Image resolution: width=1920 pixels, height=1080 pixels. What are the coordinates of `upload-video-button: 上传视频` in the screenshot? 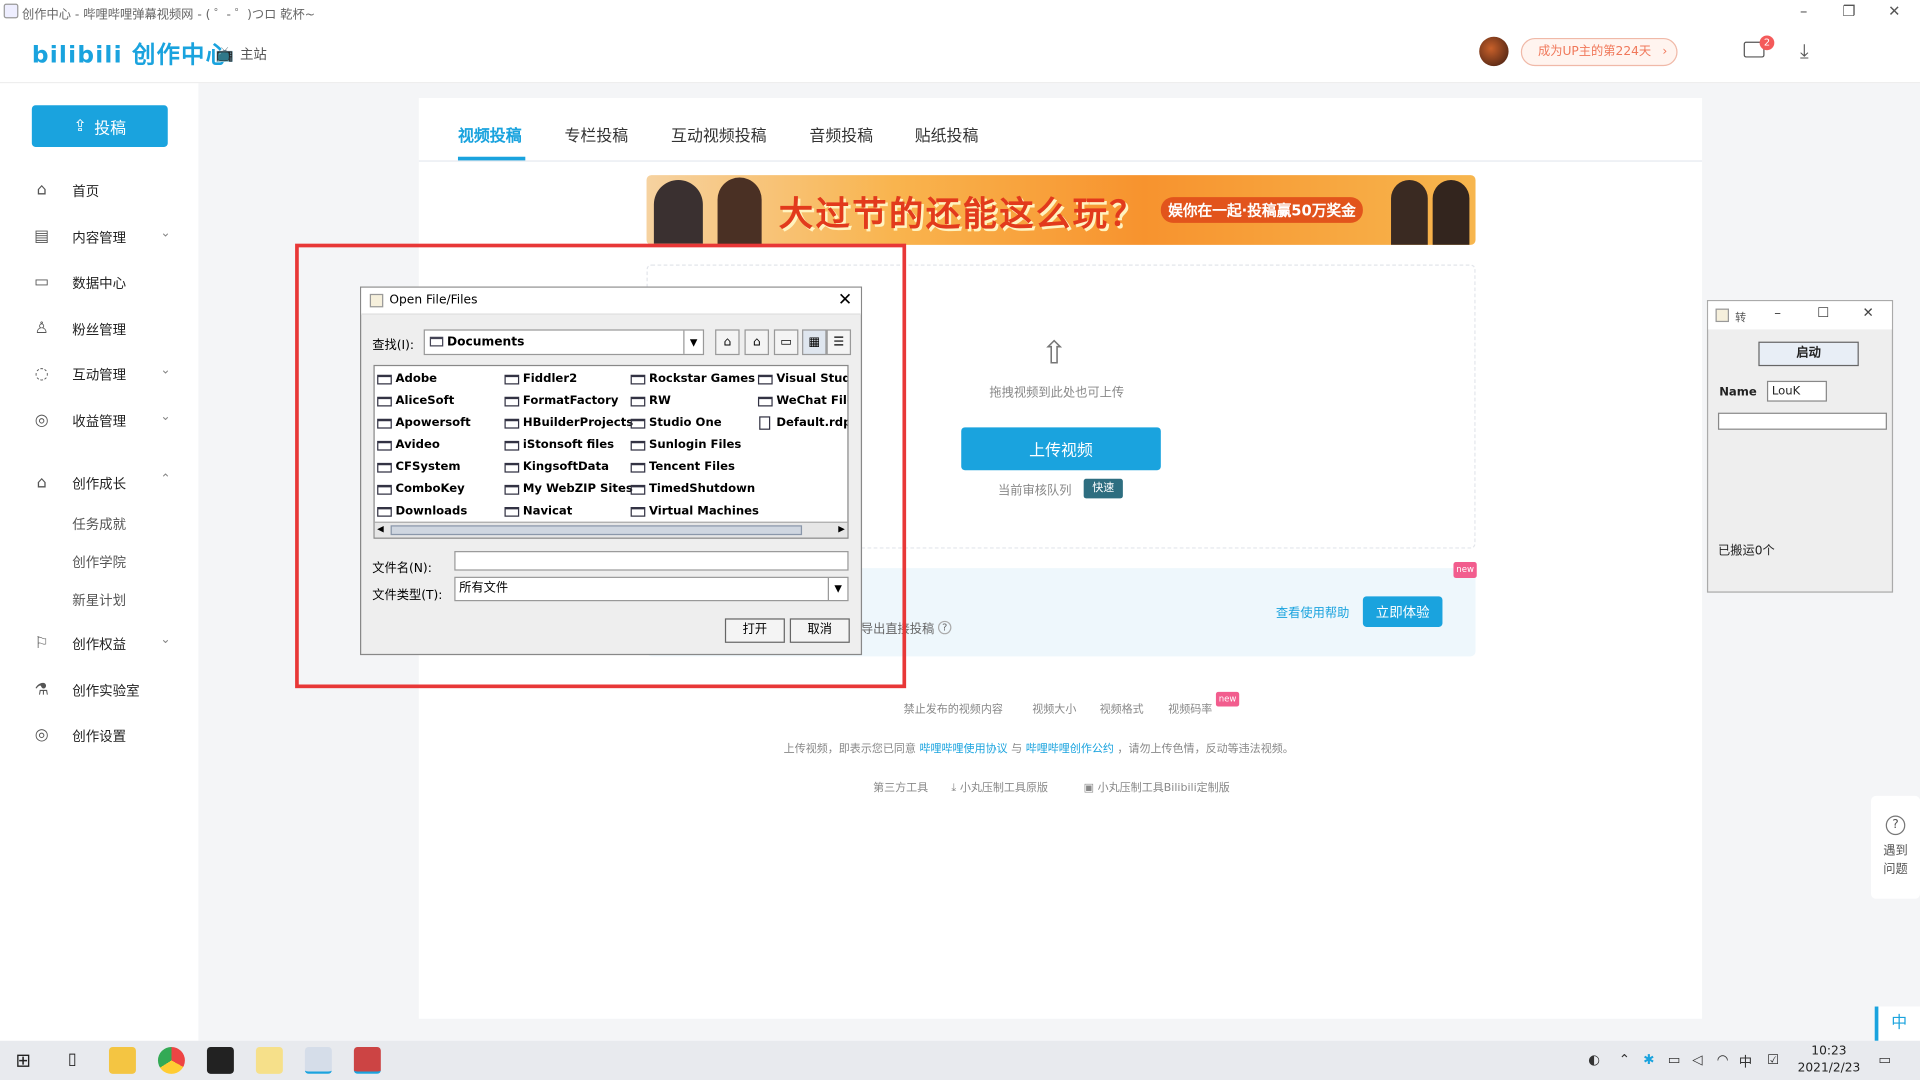 It's located at (1061, 449).